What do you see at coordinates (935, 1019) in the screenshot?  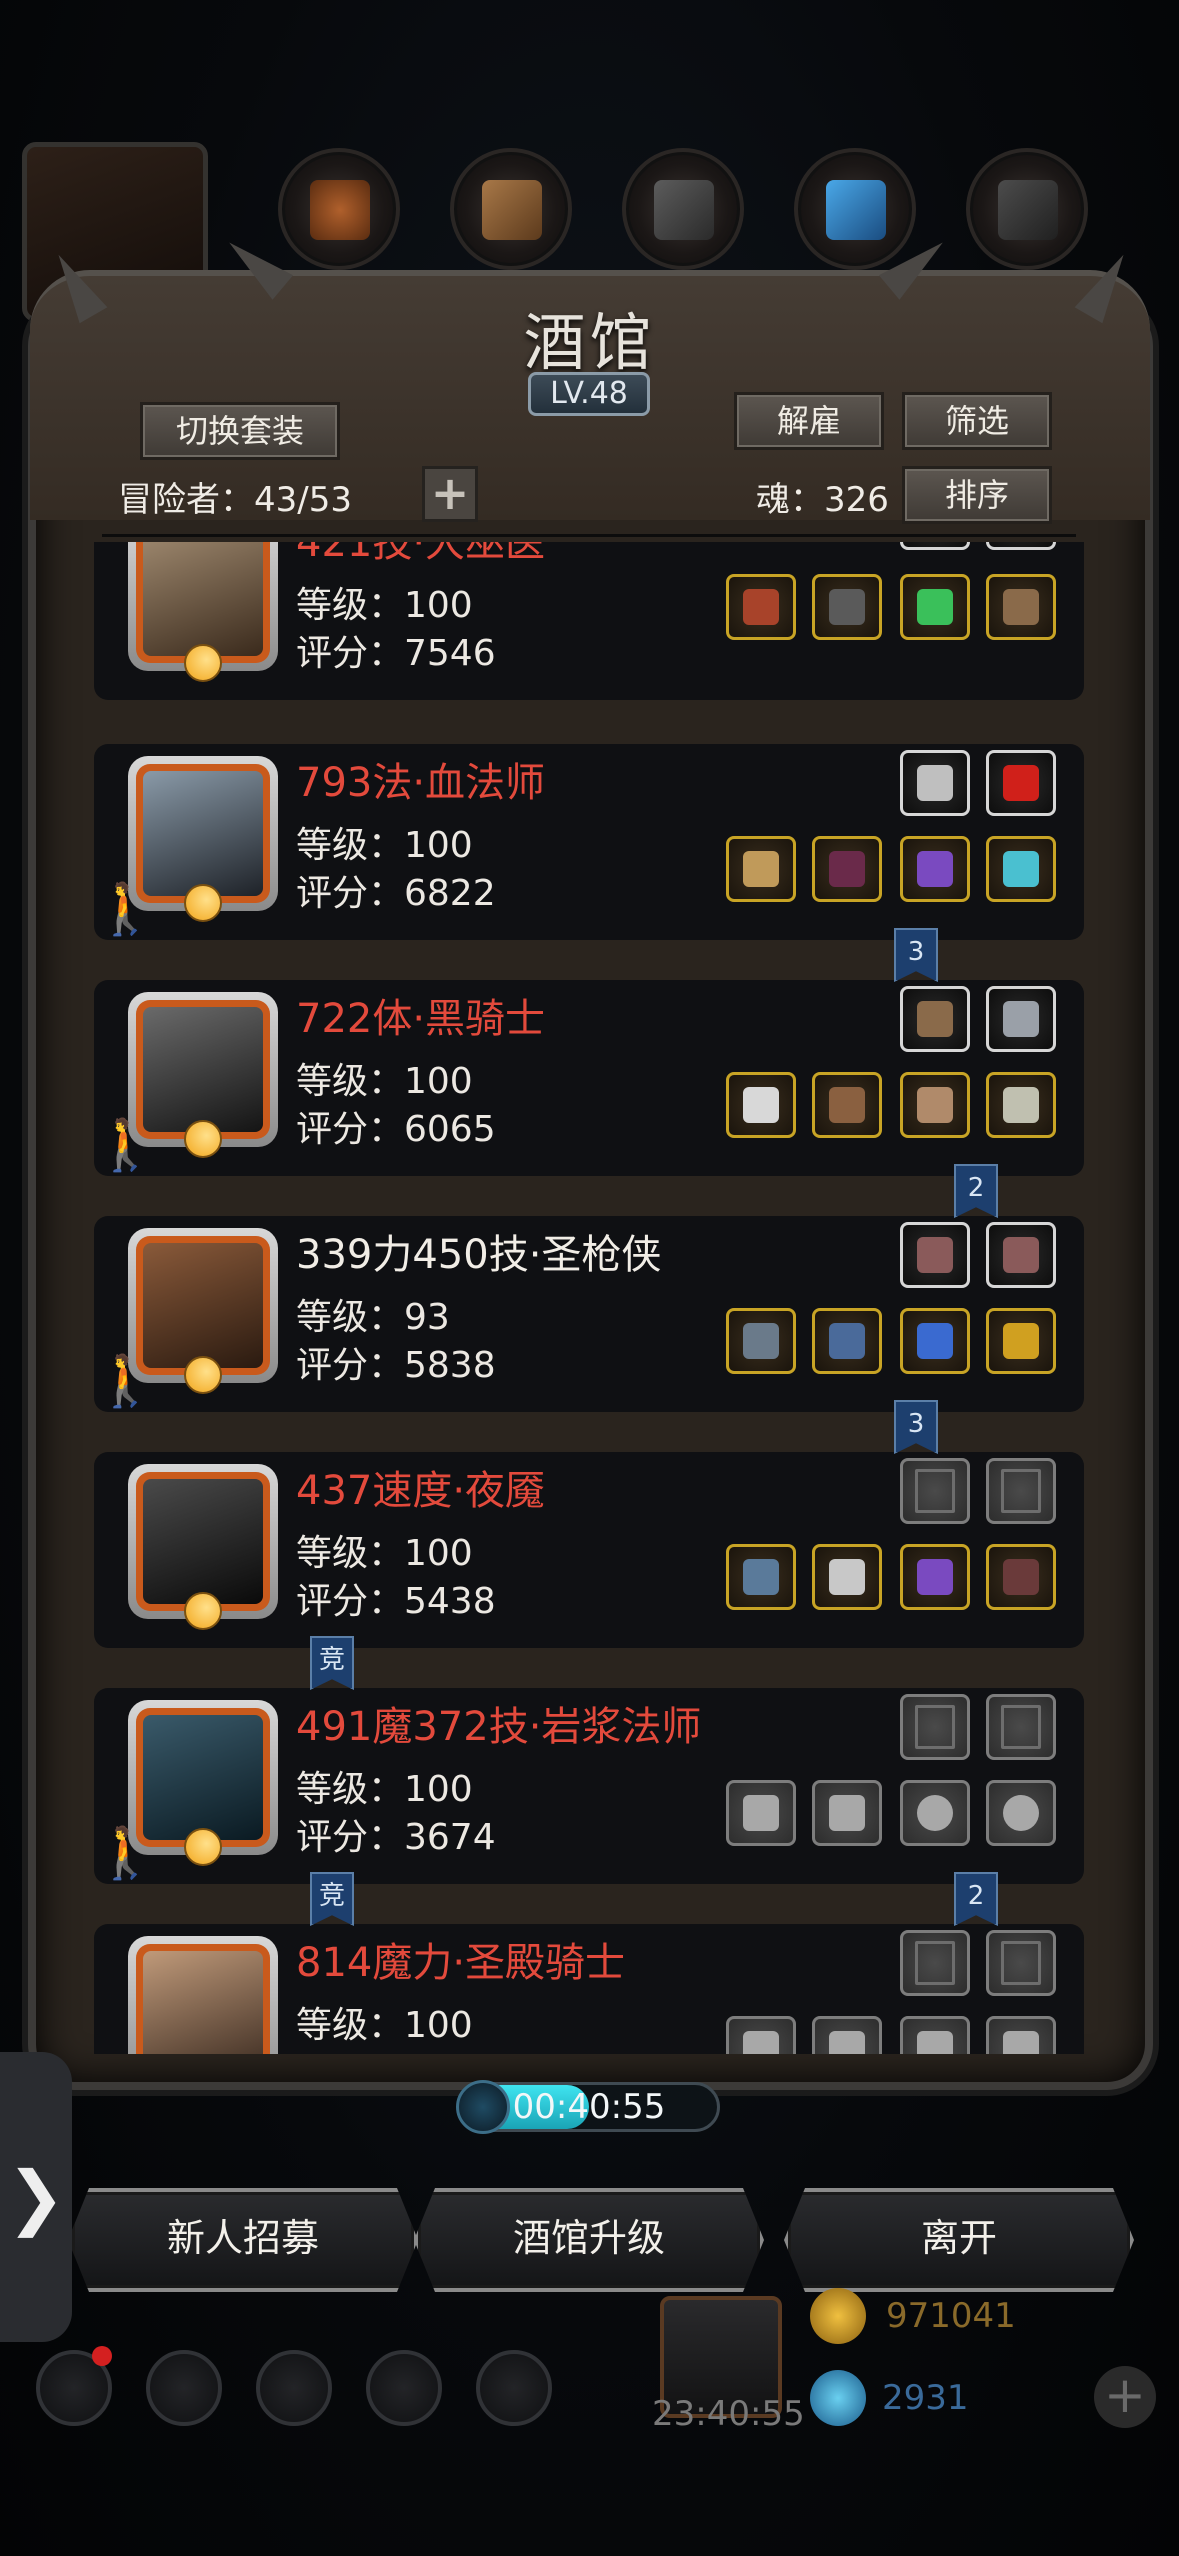 I see `dagger-icon` at bounding box center [935, 1019].